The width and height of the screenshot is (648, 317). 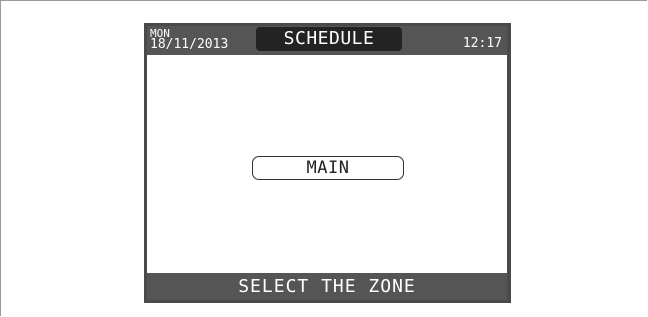 I want to click on top-status-bar: MON 18/11/2013 SCHEDULE 12:17, so click(x=327, y=40).